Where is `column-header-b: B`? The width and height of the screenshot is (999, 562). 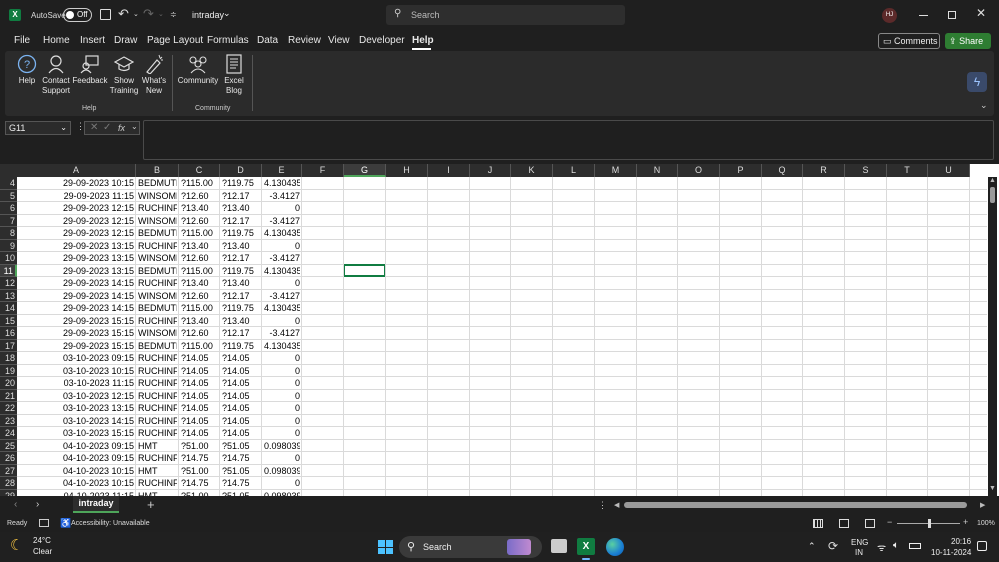 column-header-b: B is located at coordinates (157, 170).